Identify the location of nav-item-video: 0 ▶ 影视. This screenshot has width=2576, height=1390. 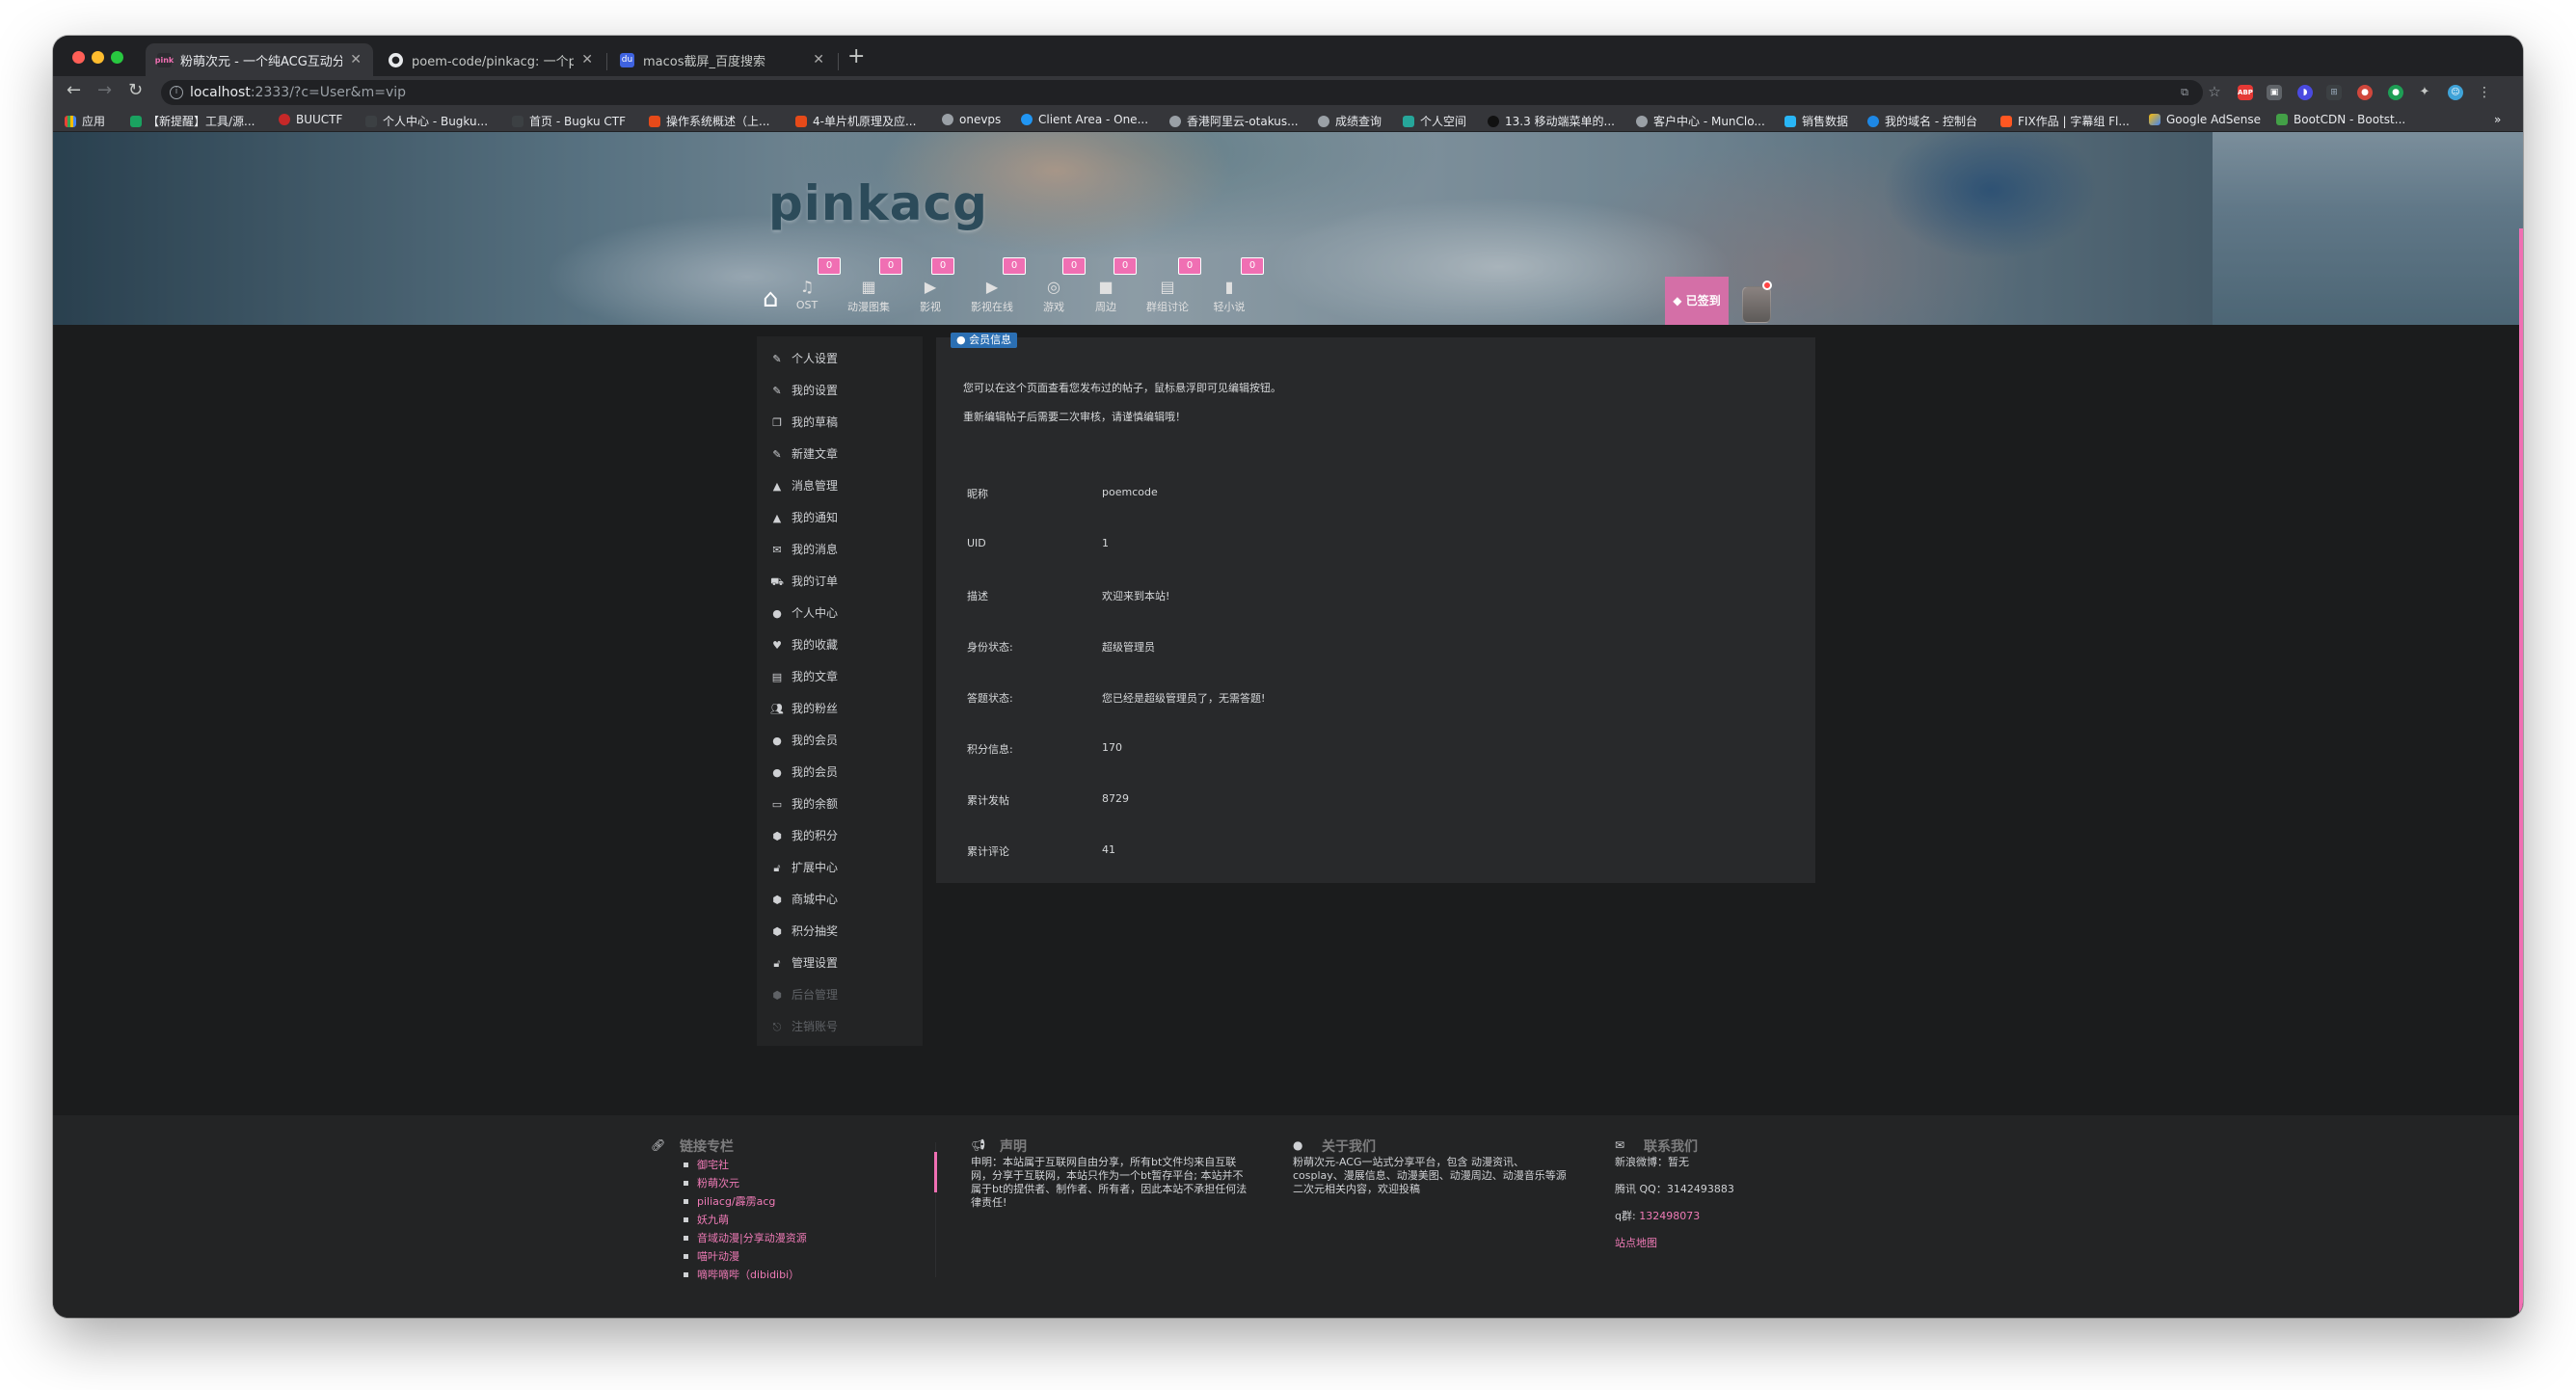
(930, 291).